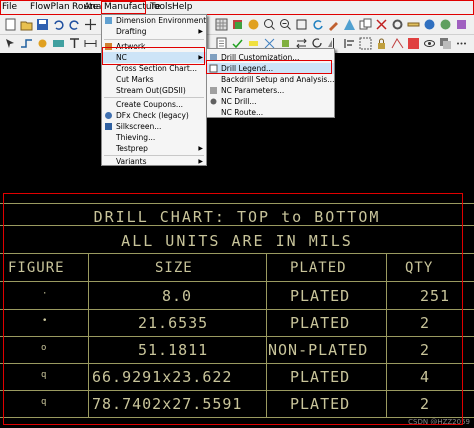 This screenshot has height=428, width=474. Describe the element at coordinates (445, 24) in the screenshot. I see `info-icon` at that location.